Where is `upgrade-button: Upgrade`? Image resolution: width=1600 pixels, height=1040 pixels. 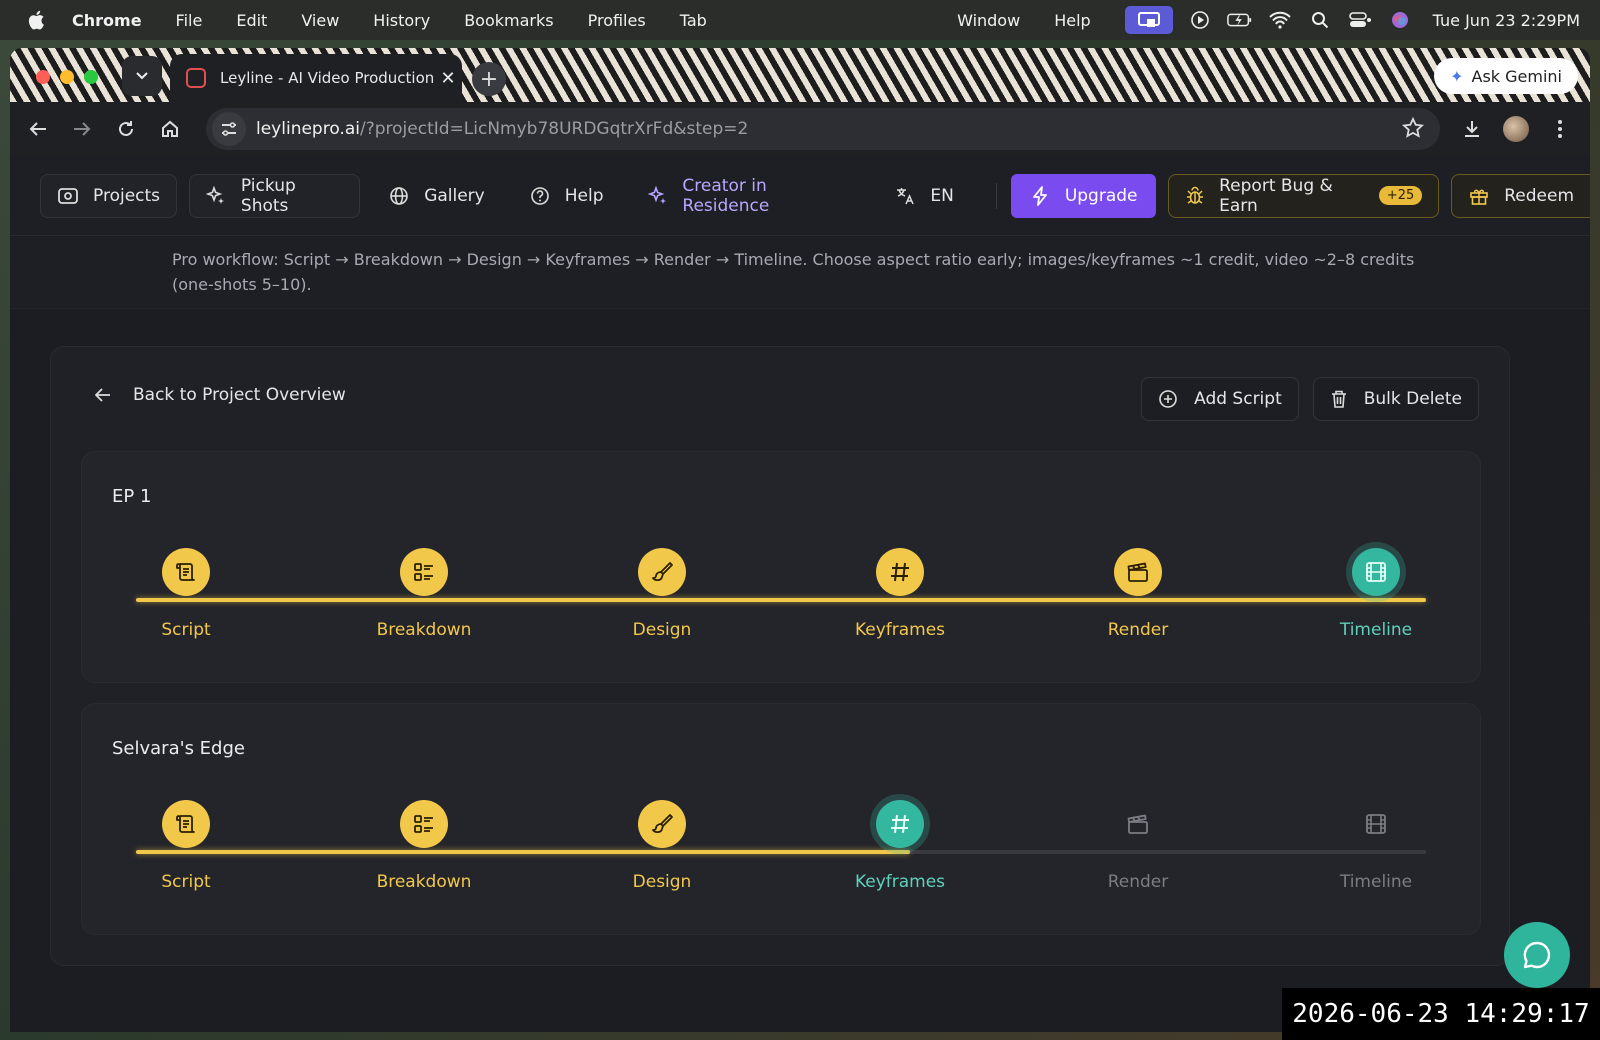
upgrade-button: Upgrade is located at coordinates (1083, 195).